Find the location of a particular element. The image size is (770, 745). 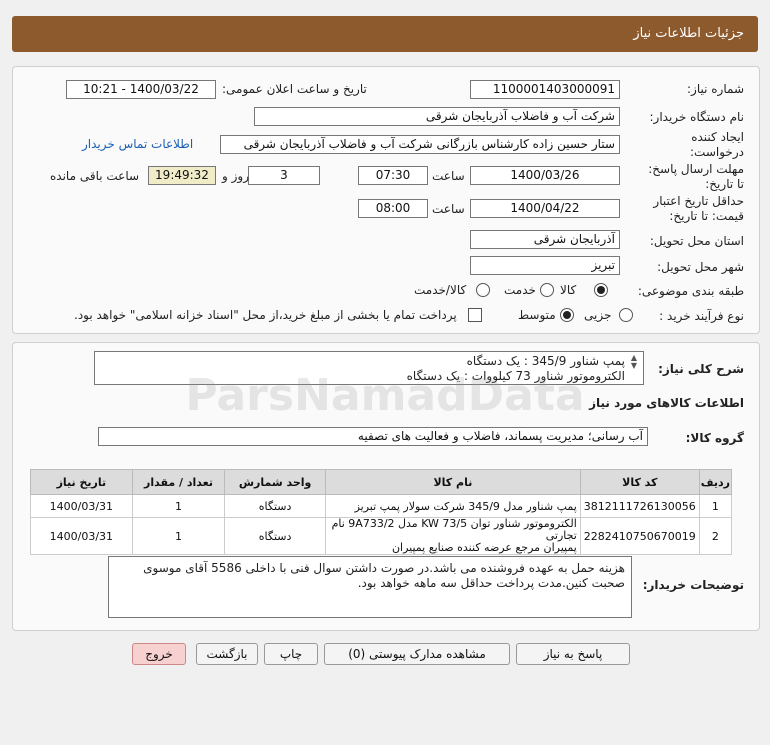

category-label: طبقه بندی موضوعی: is located at coordinates (690, 291).